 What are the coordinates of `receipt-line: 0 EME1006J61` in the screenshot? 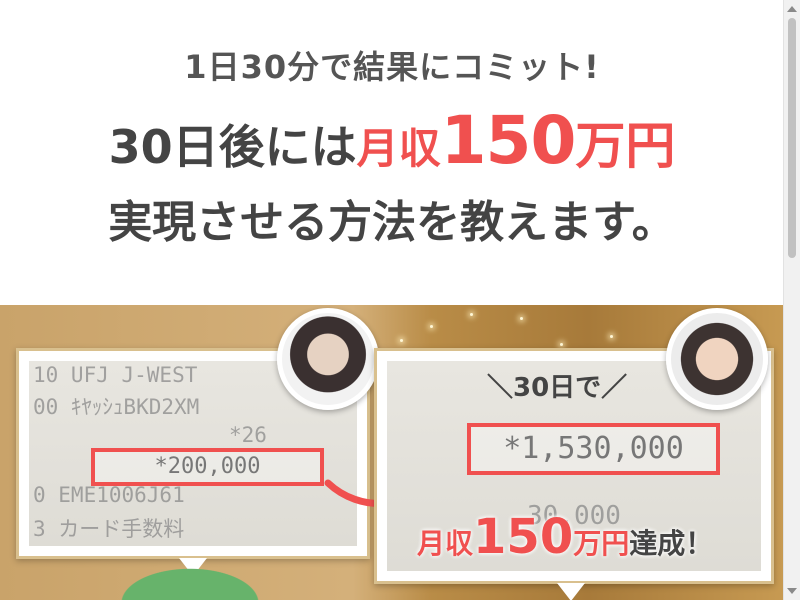 It's located at (109, 495).